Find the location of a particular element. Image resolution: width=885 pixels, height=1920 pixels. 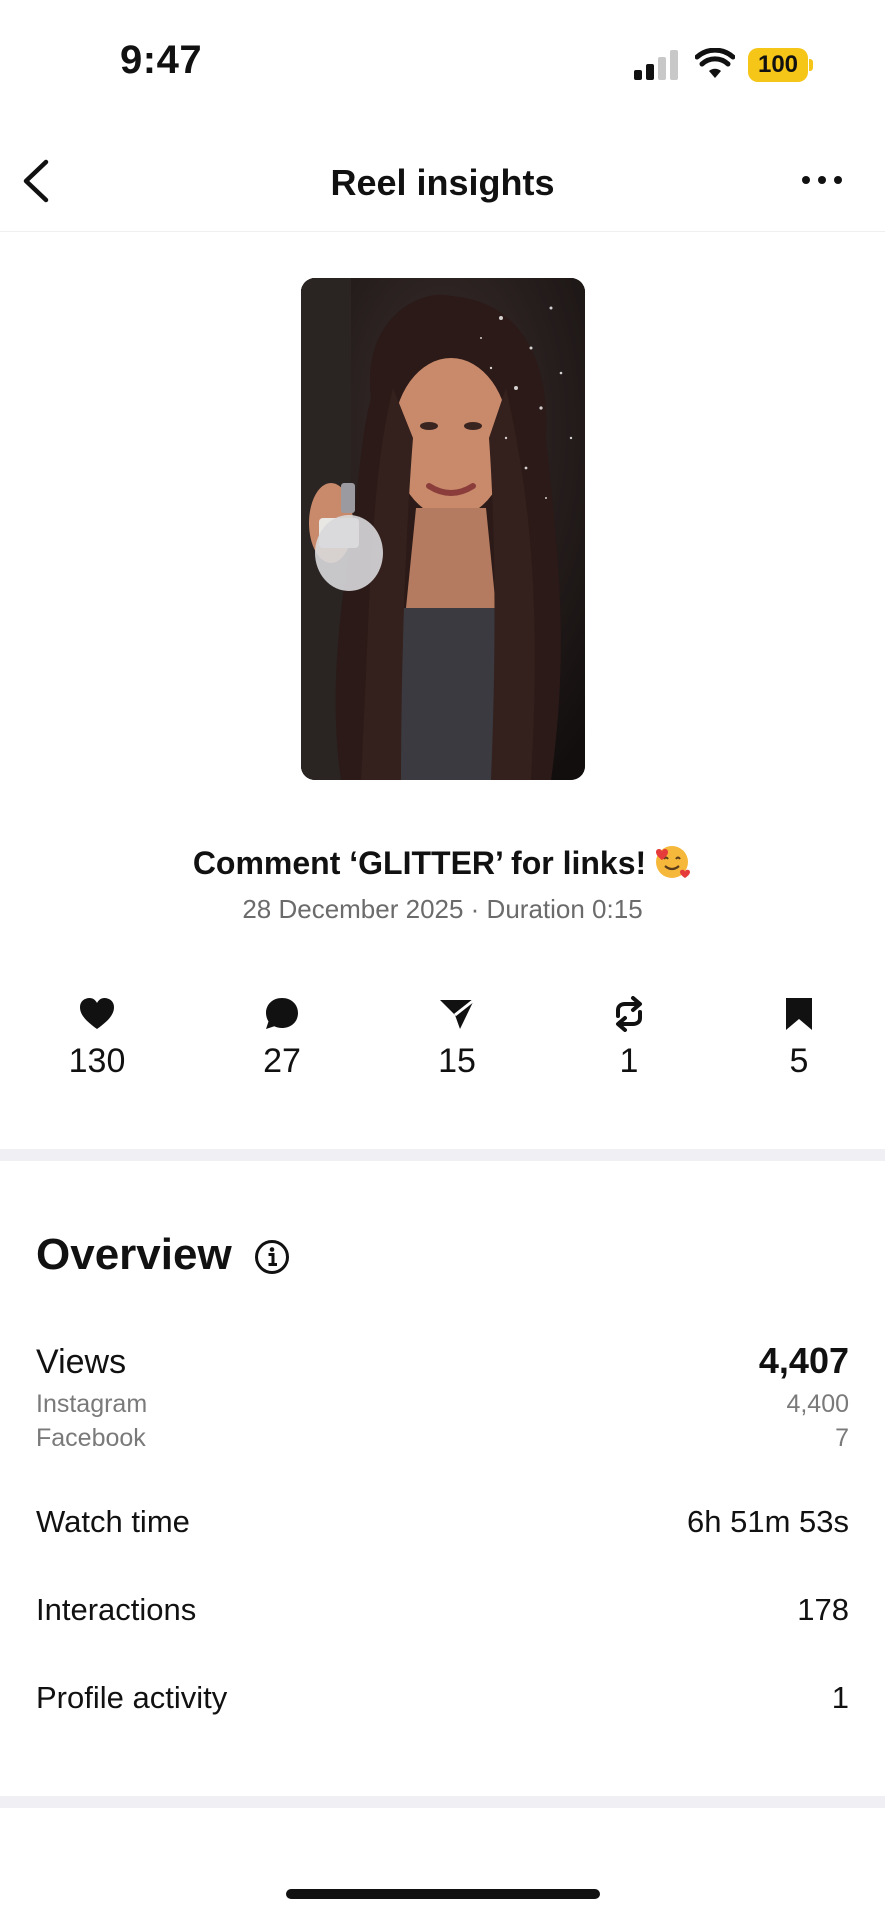

facebook-views-value: 7 is located at coordinates (842, 1438).